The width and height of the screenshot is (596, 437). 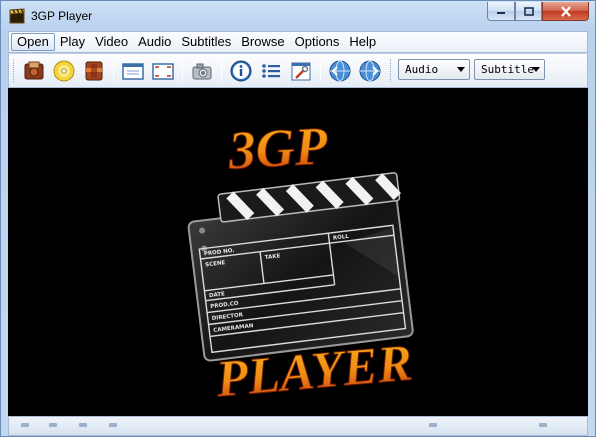 I want to click on status-bar, so click(x=298, y=426).